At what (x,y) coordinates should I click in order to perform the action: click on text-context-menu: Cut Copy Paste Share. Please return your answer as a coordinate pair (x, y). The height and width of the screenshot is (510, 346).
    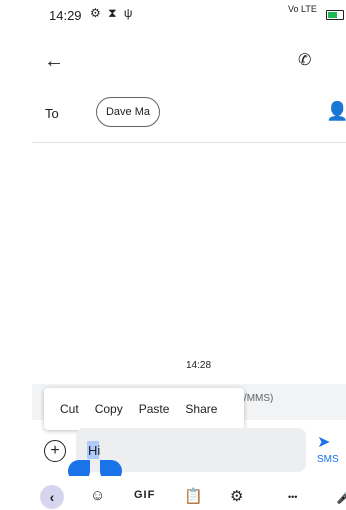
    Looking at the image, I should click on (144, 409).